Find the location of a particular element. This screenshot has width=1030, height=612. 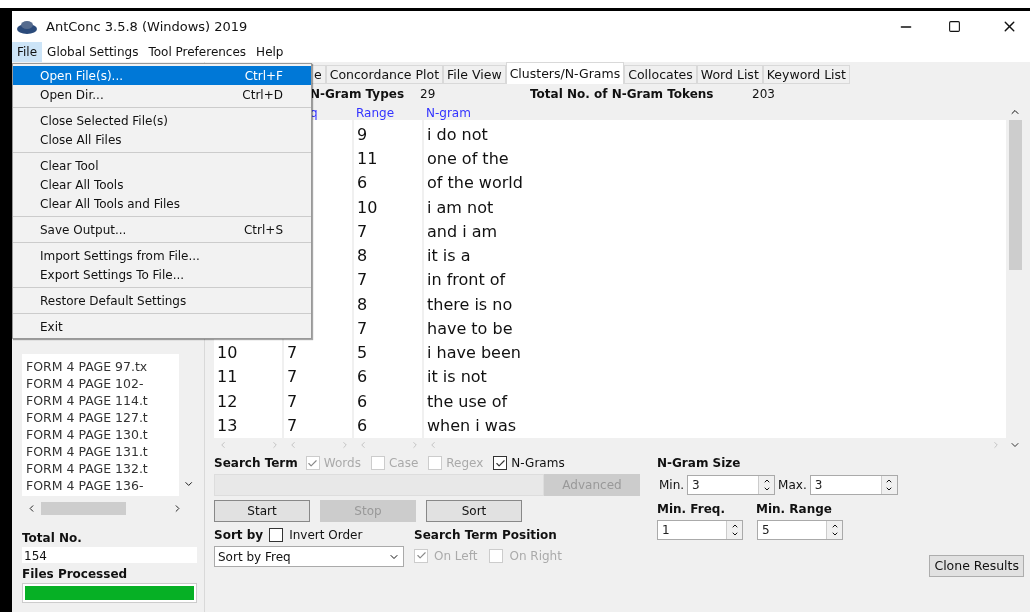

menu-entry: Clear Tool is located at coordinates (162, 165).